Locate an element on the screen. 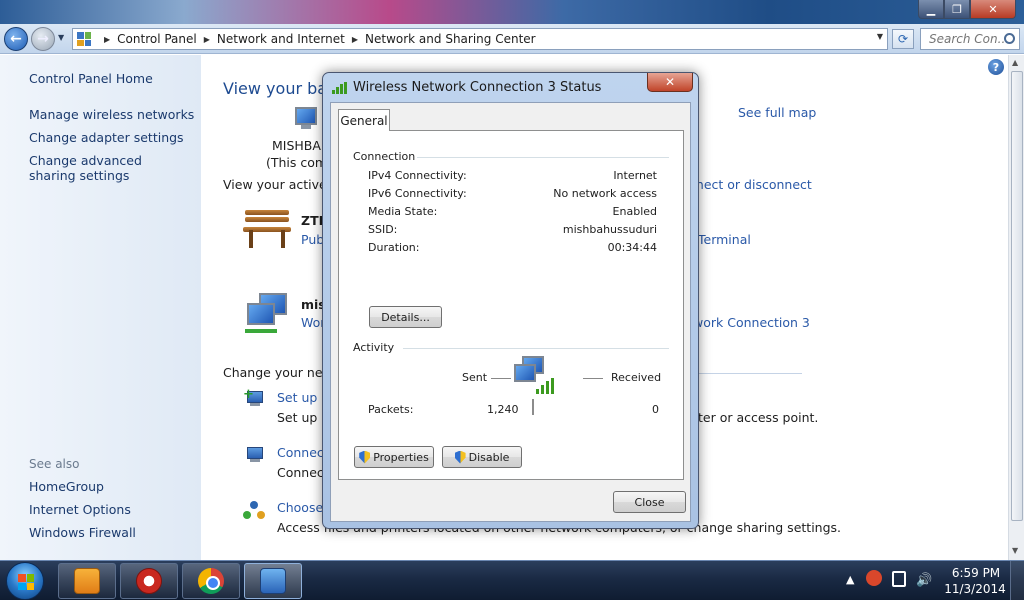 The image size is (1024, 600). work-network-icon is located at coordinates (269, 315).